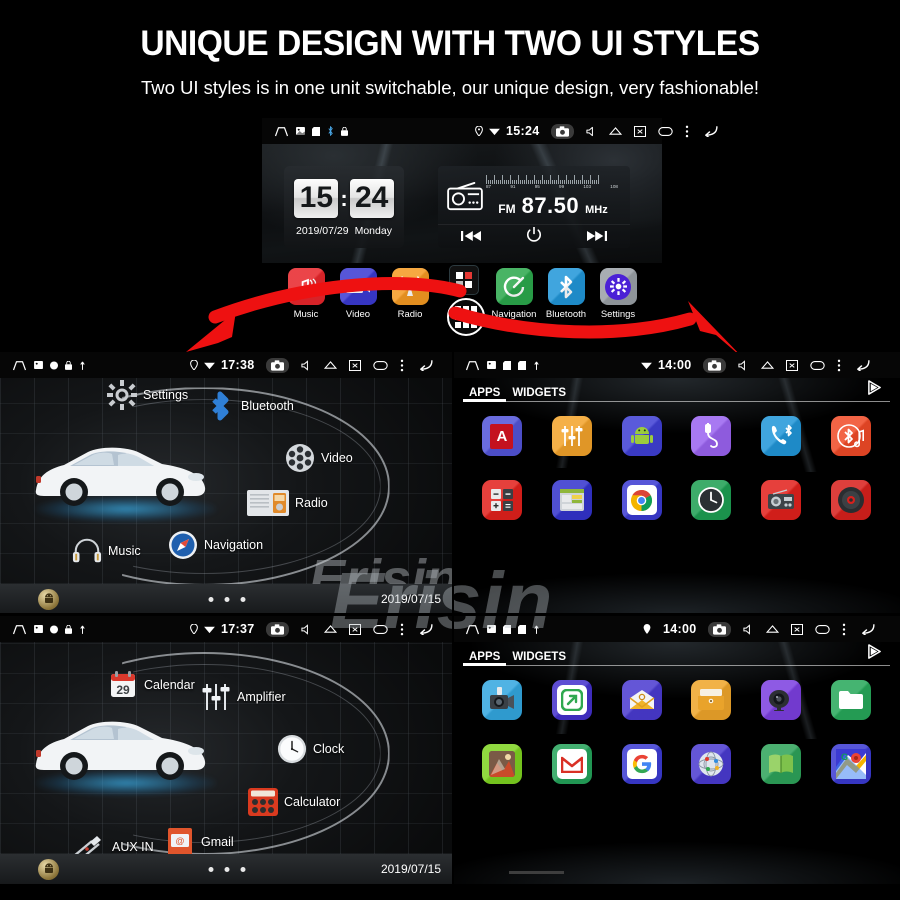 This screenshot has height=900, width=900. What do you see at coordinates (151, 685) in the screenshot?
I see `carousel-item-calendar: 29 Calendar` at bounding box center [151, 685].